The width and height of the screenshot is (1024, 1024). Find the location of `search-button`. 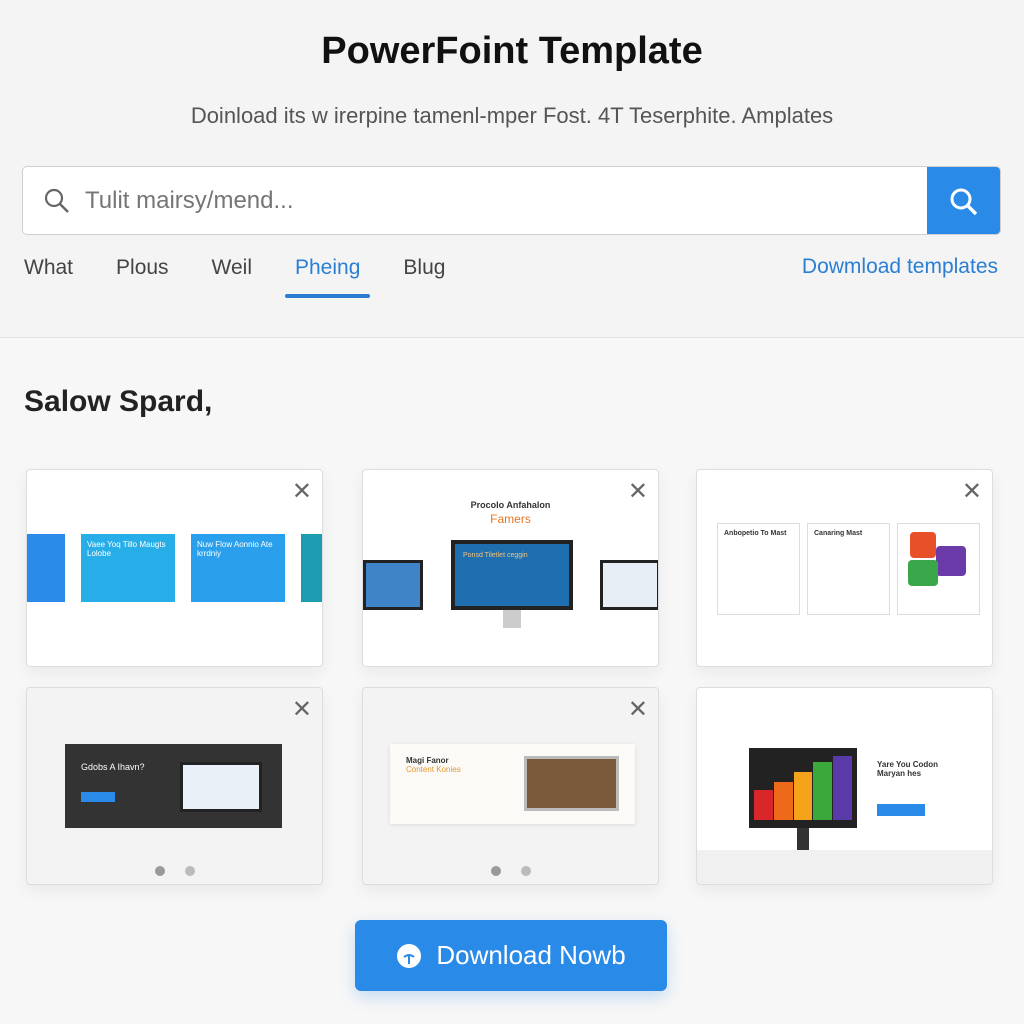

search-button is located at coordinates (963, 200).